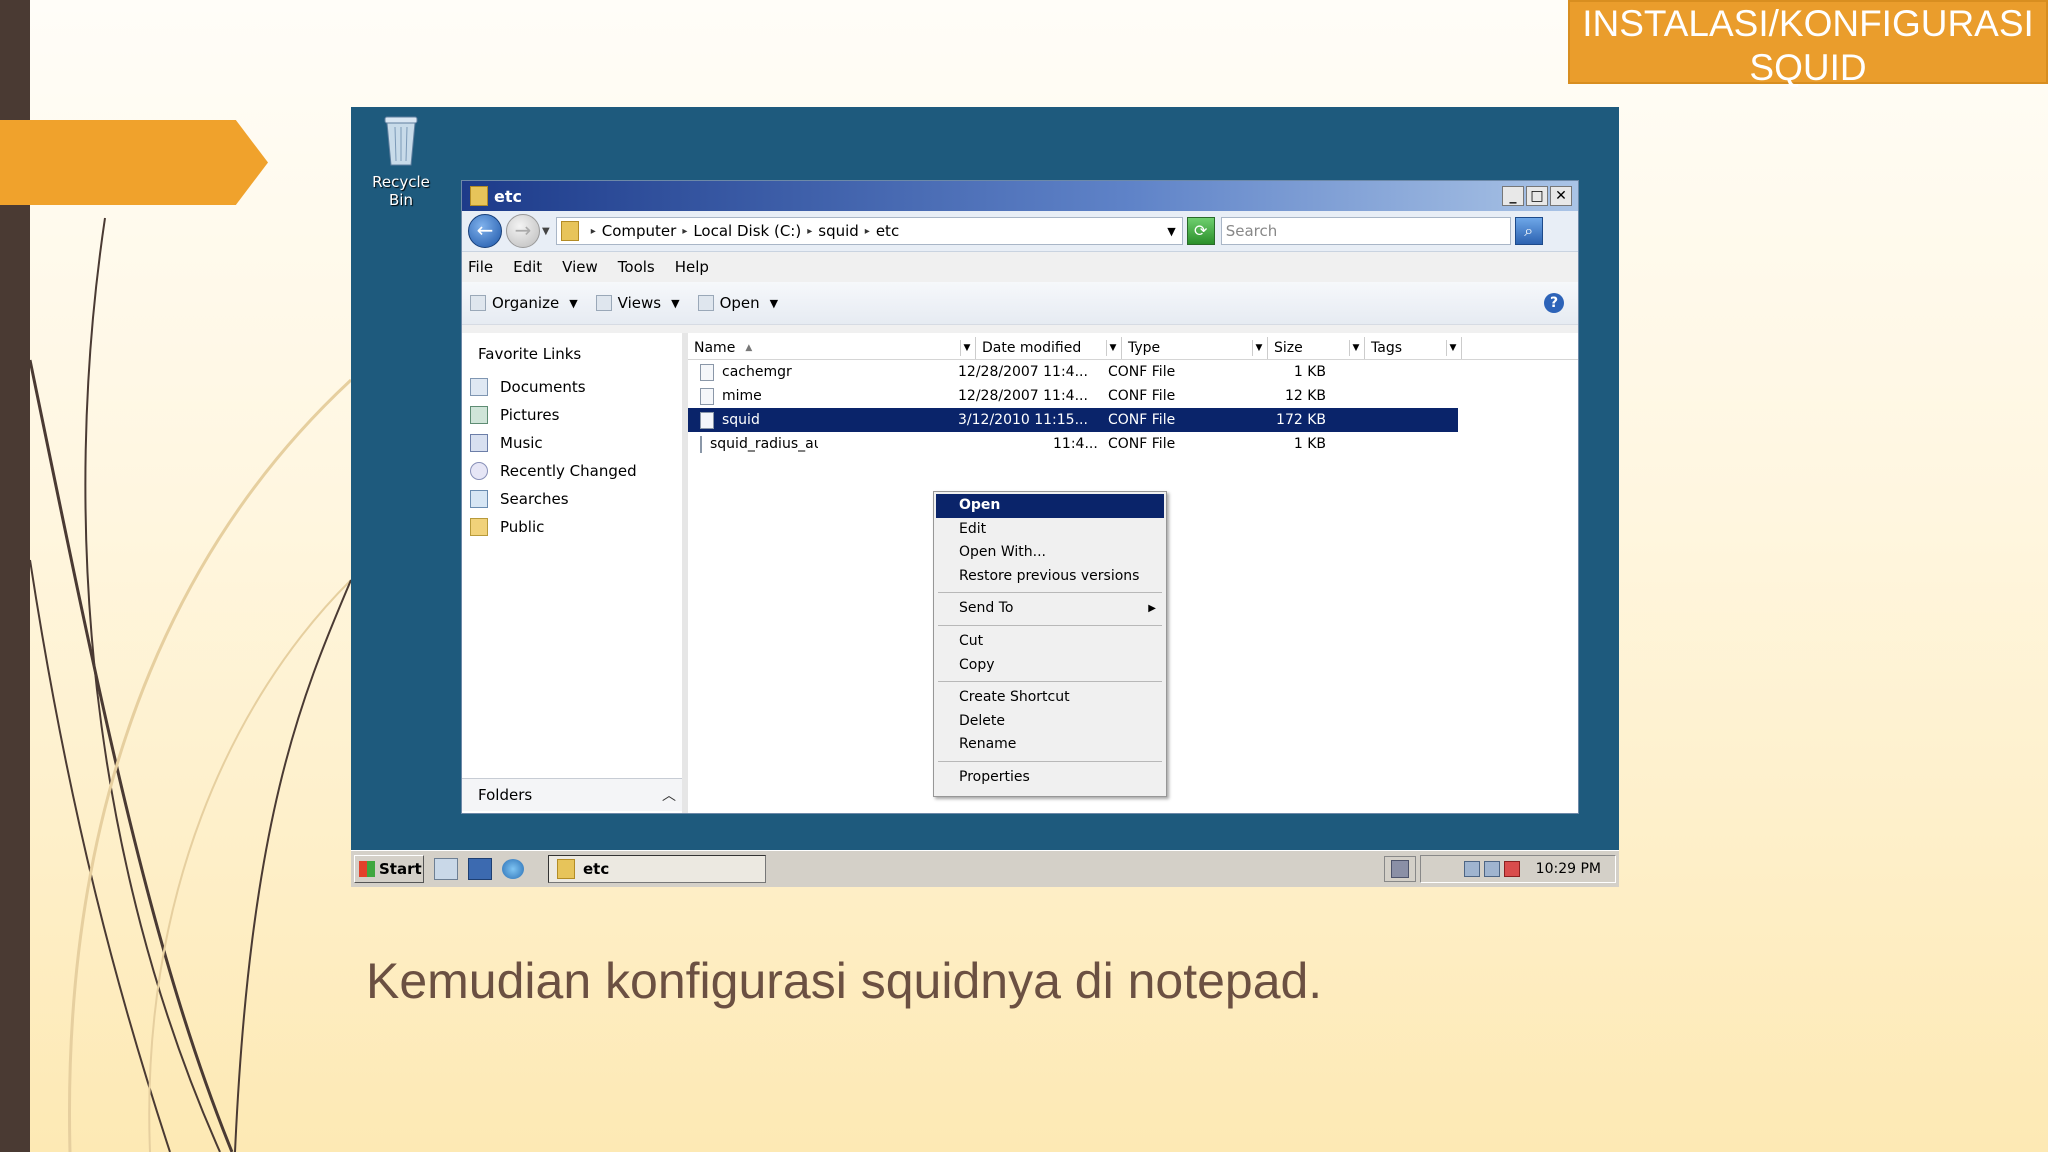  What do you see at coordinates (1491, 869) in the screenshot?
I see `tray-display-icon` at bounding box center [1491, 869].